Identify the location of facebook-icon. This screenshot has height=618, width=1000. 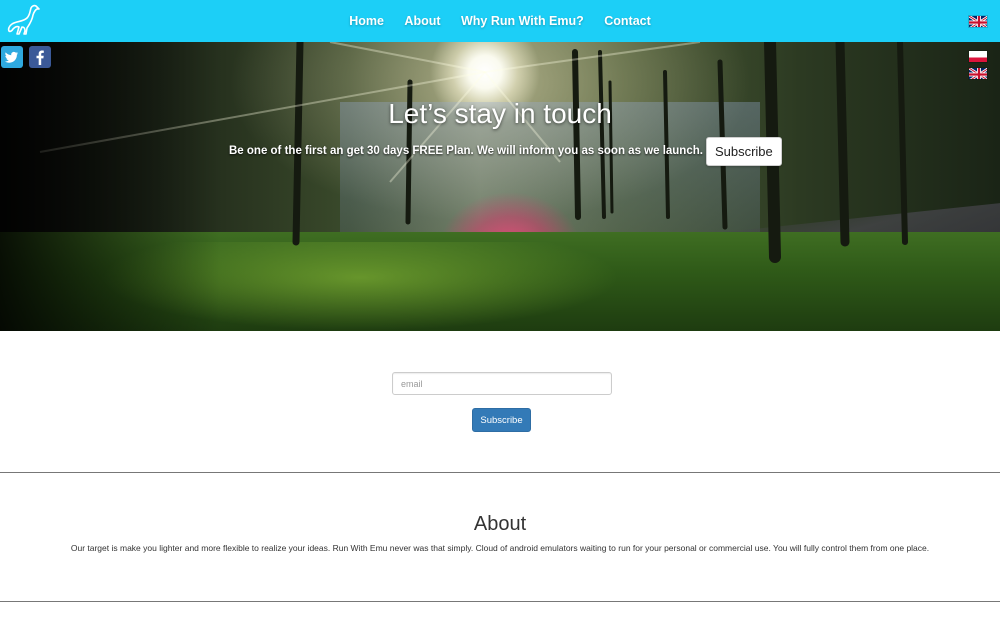
(40, 57).